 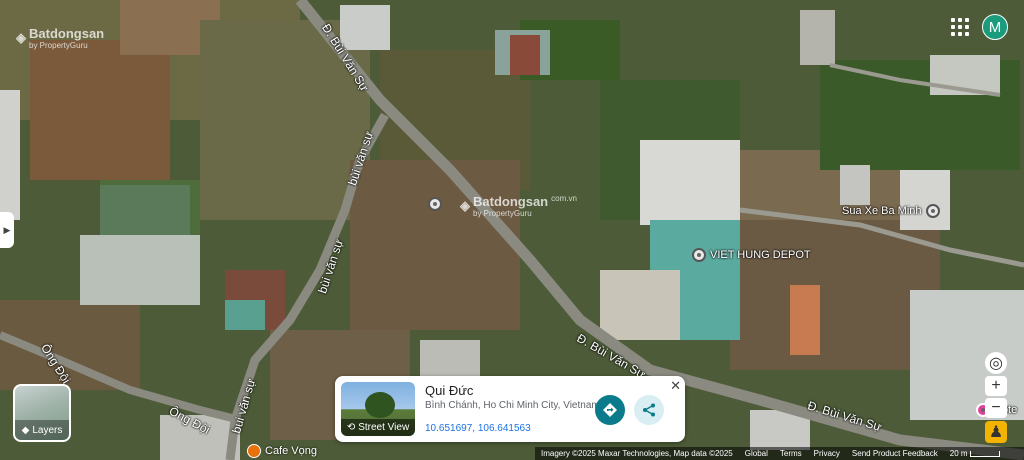 What do you see at coordinates (895, 453) in the screenshot?
I see `feedback-link: Send Product Feedback` at bounding box center [895, 453].